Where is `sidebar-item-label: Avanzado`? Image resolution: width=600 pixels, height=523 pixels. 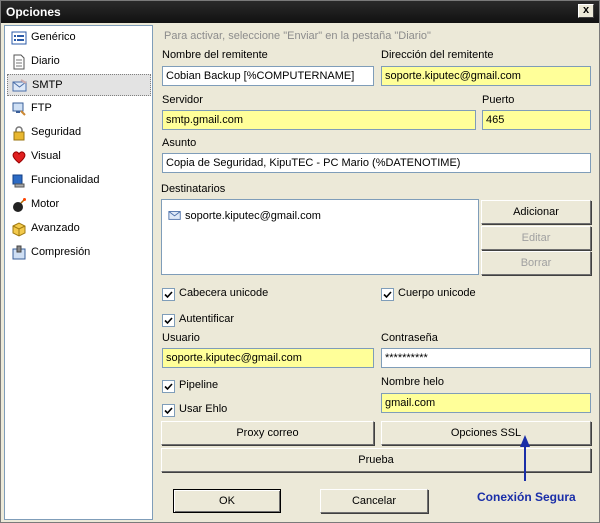 sidebar-item-label: Avanzado is located at coordinates (55, 228).